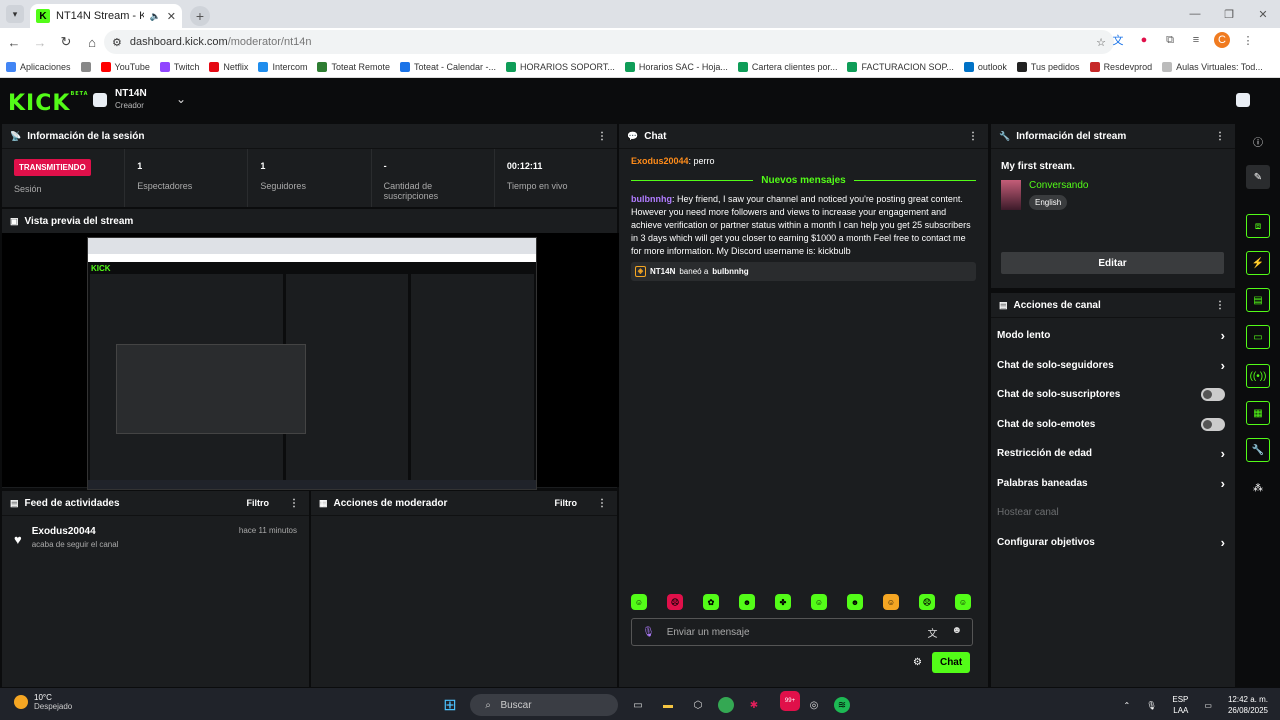 This screenshot has height=720, width=1280. What do you see at coordinates (125, 66) in the screenshot?
I see `bookmark-youtube: YouTube` at bounding box center [125, 66].